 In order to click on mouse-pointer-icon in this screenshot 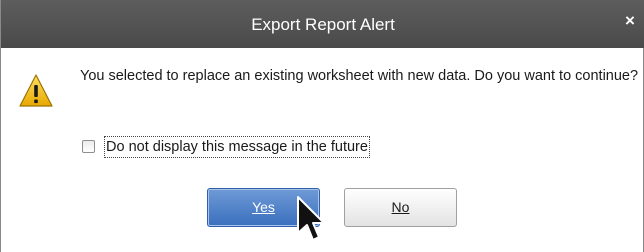, I will do `click(311, 218)`.